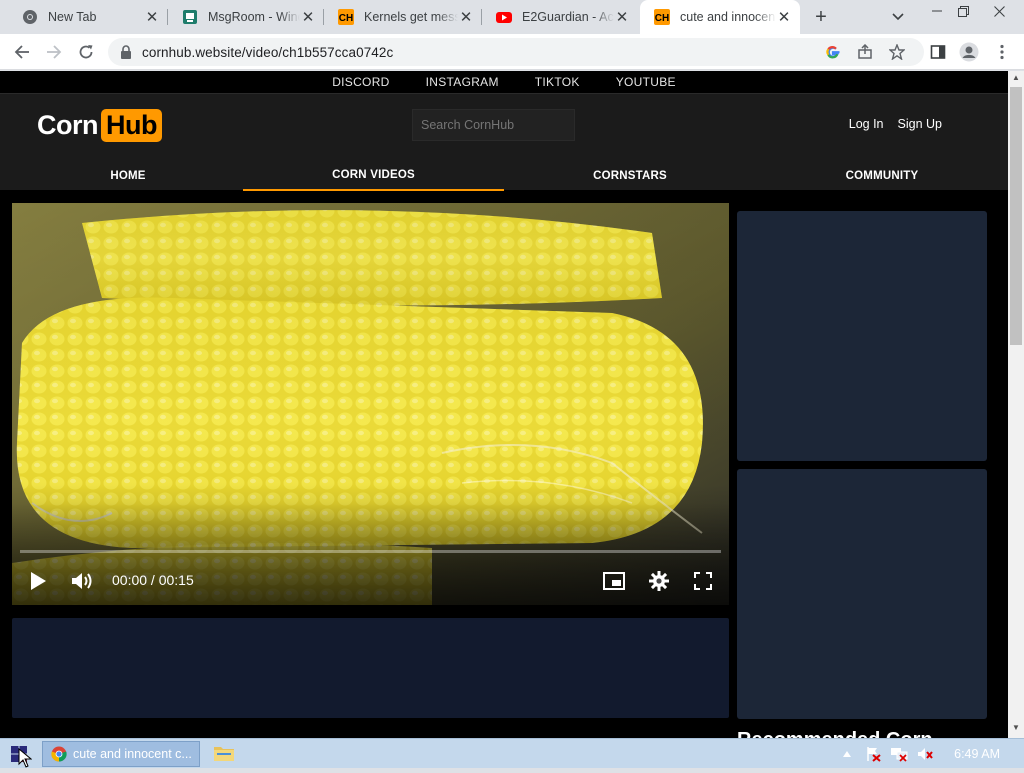  Describe the element at coordinates (614, 581) in the screenshot. I see `picture-in-picture-icon` at that location.